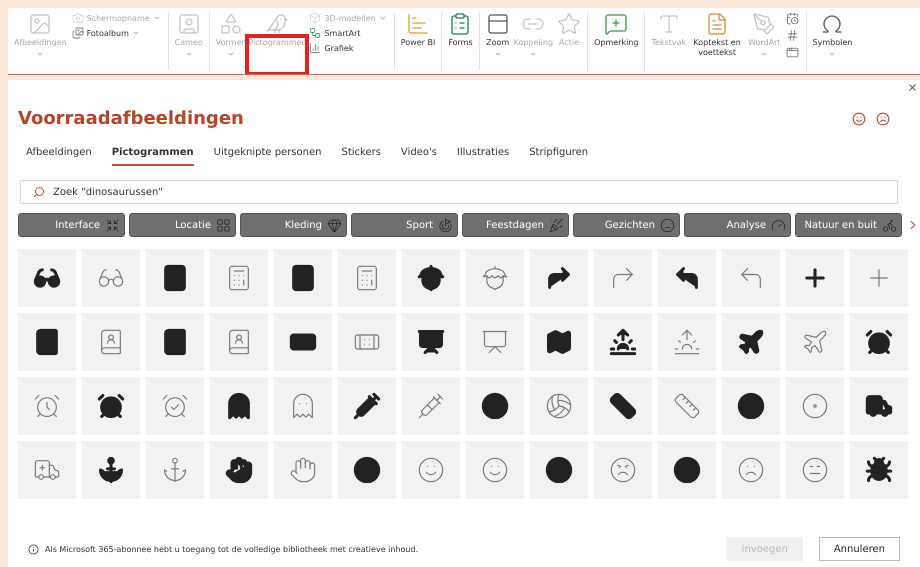 The width and height of the screenshot is (920, 567). I want to click on ribbon-button: Opmerking, so click(616, 30).